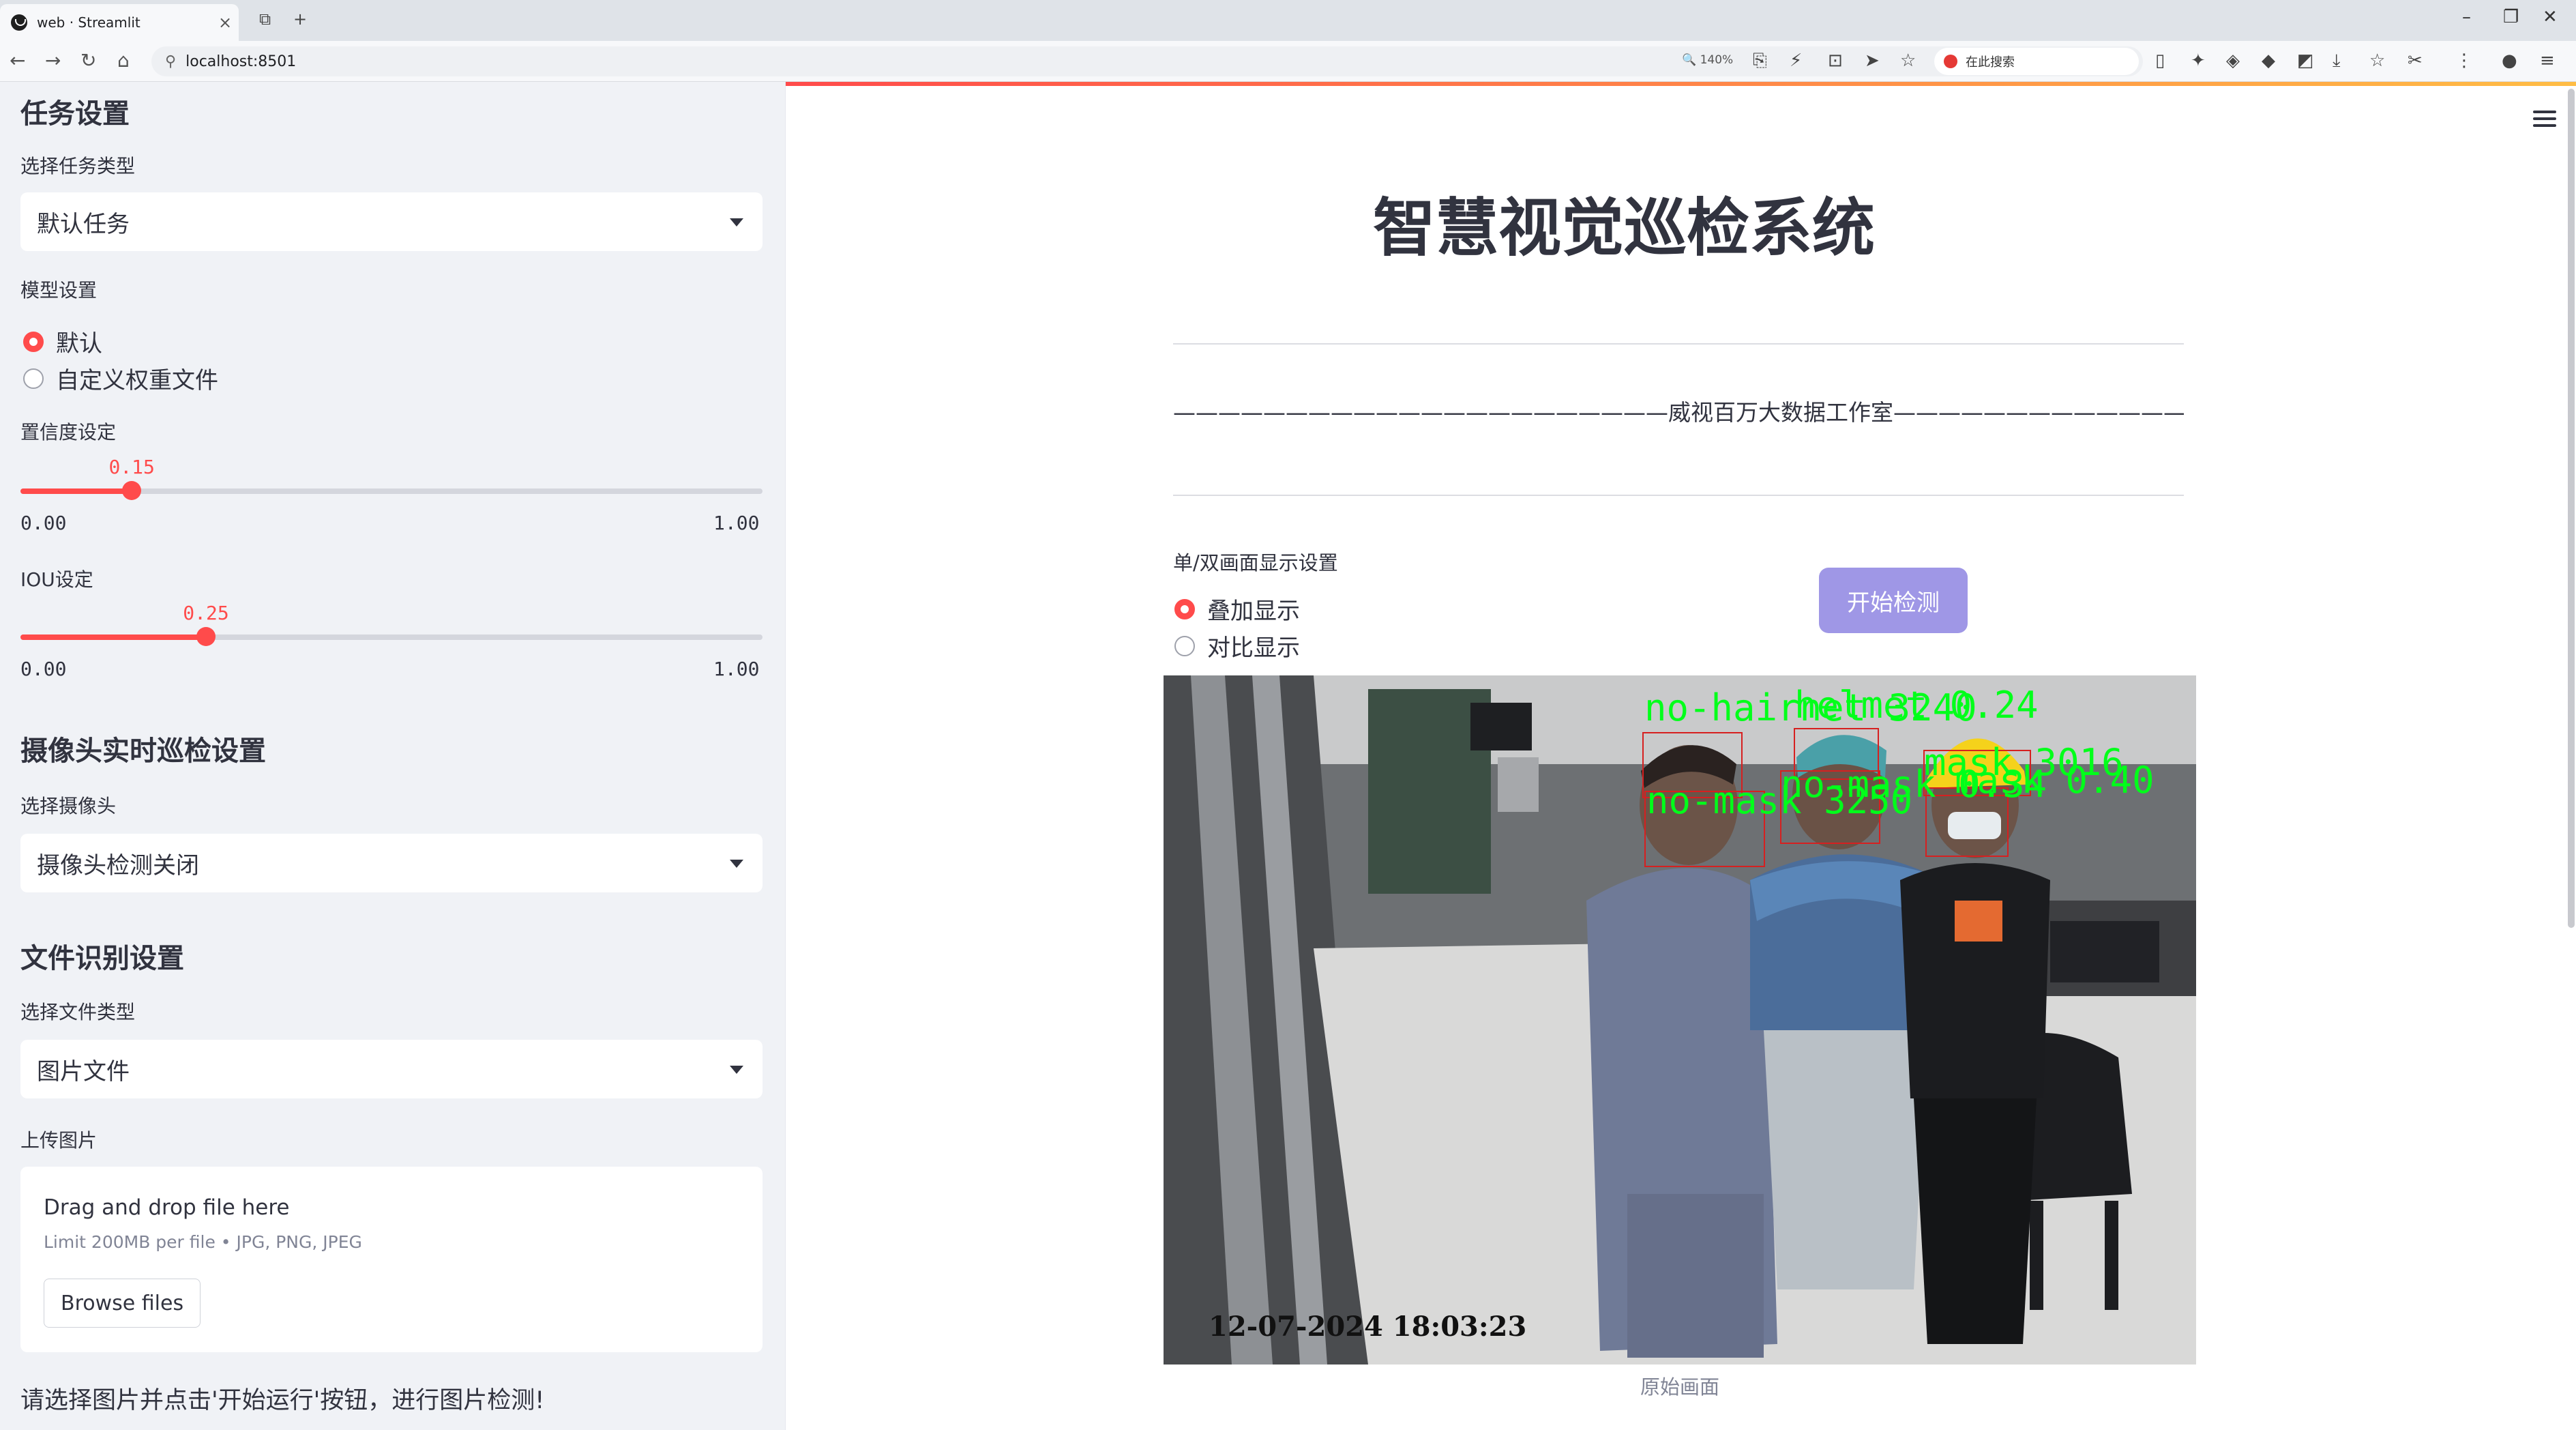  I want to click on extension-icon: ✦, so click(2198, 60).